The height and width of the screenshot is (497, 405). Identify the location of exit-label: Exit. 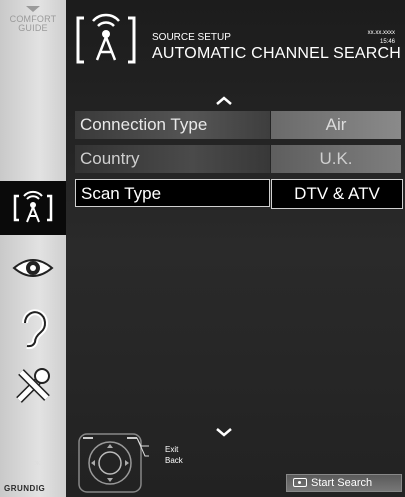
(172, 449).